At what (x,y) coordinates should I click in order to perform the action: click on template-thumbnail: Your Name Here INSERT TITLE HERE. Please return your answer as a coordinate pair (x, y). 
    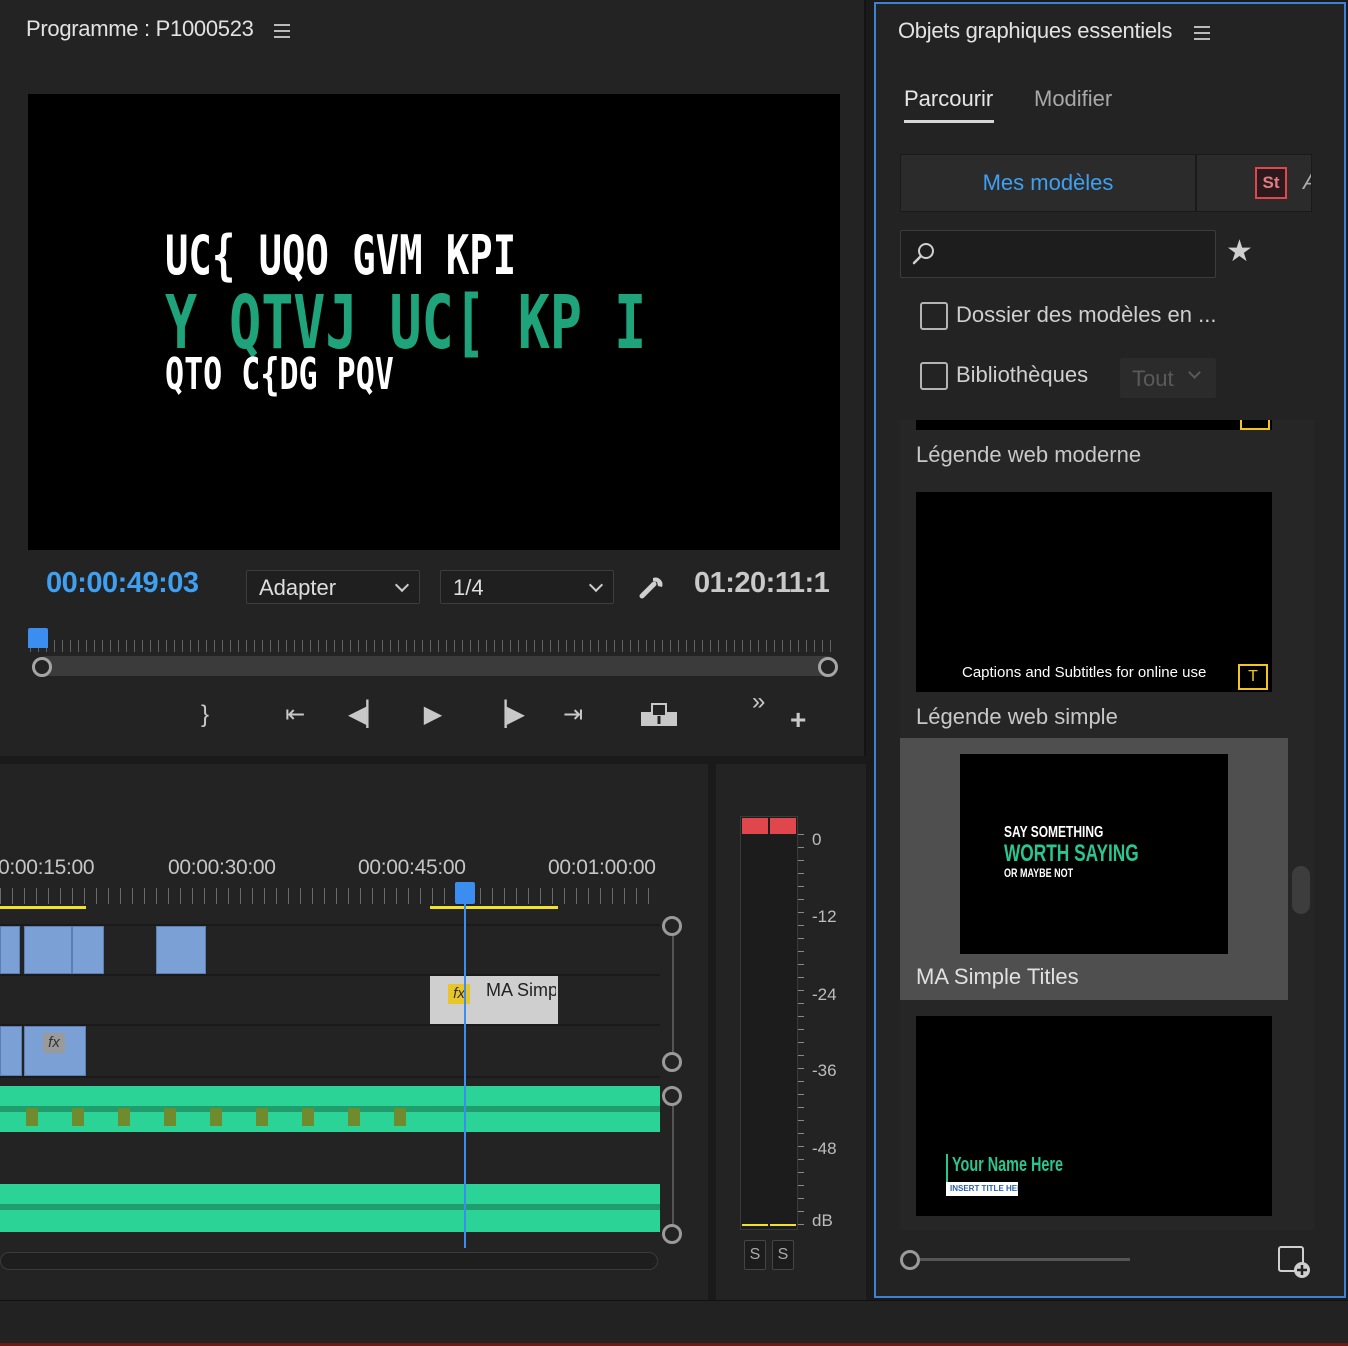
    Looking at the image, I should click on (1094, 1116).